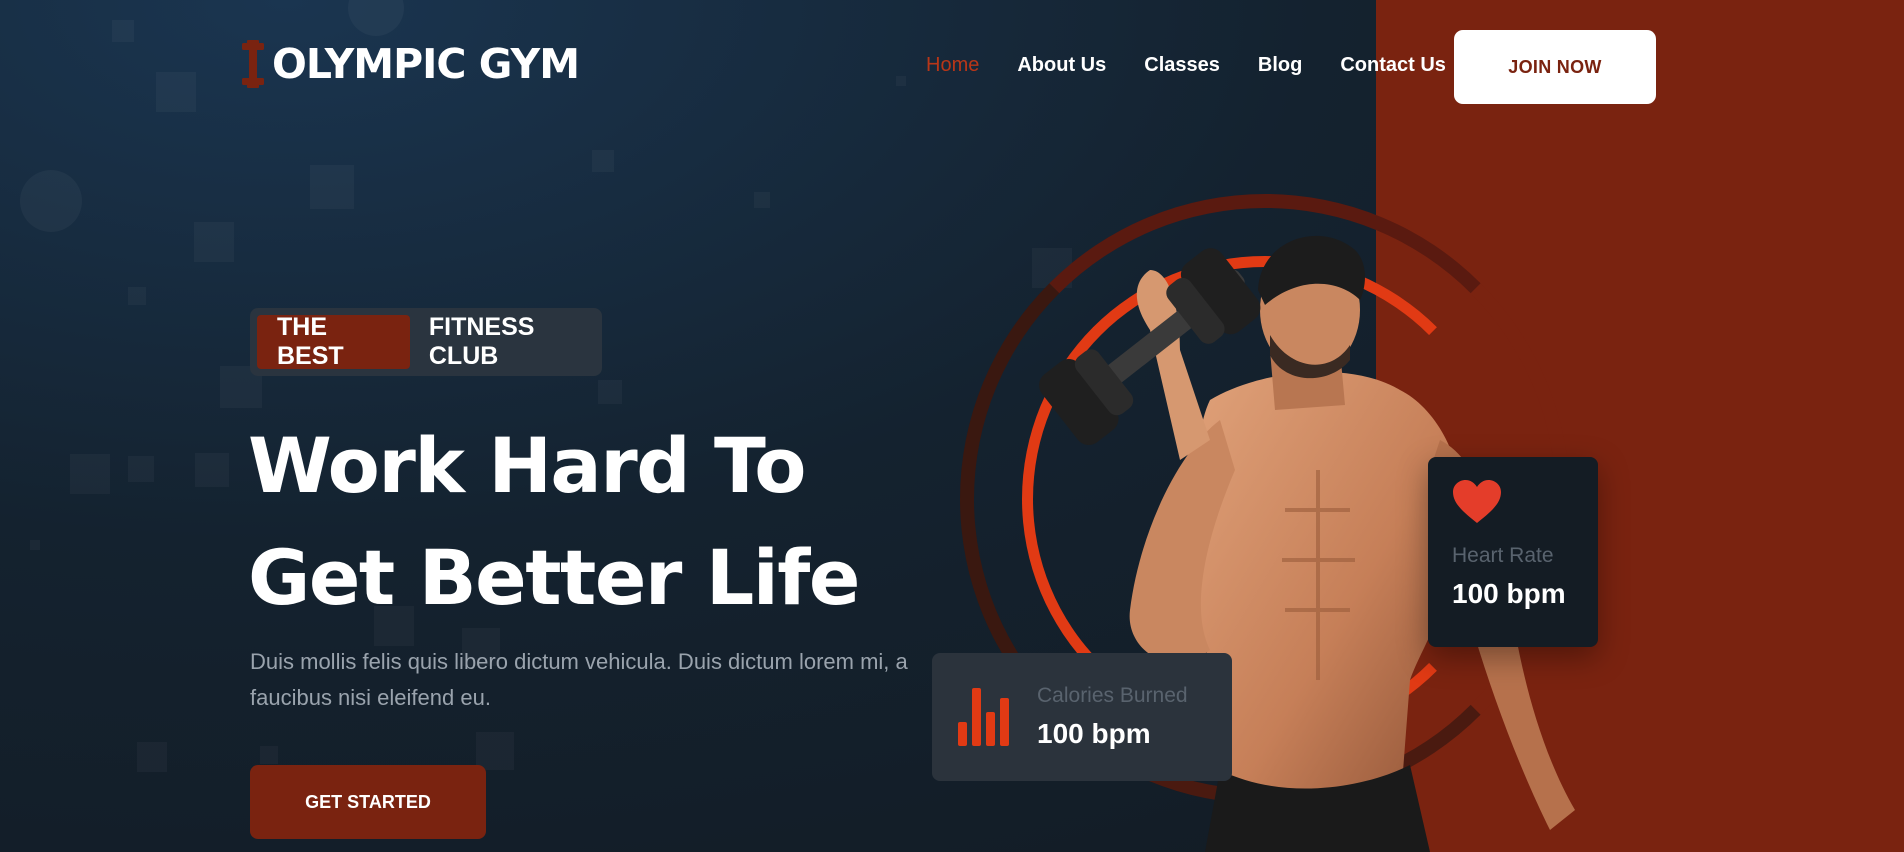  Describe the element at coordinates (1393, 65) in the screenshot. I see `nav-contact-us: Contact Us` at that location.